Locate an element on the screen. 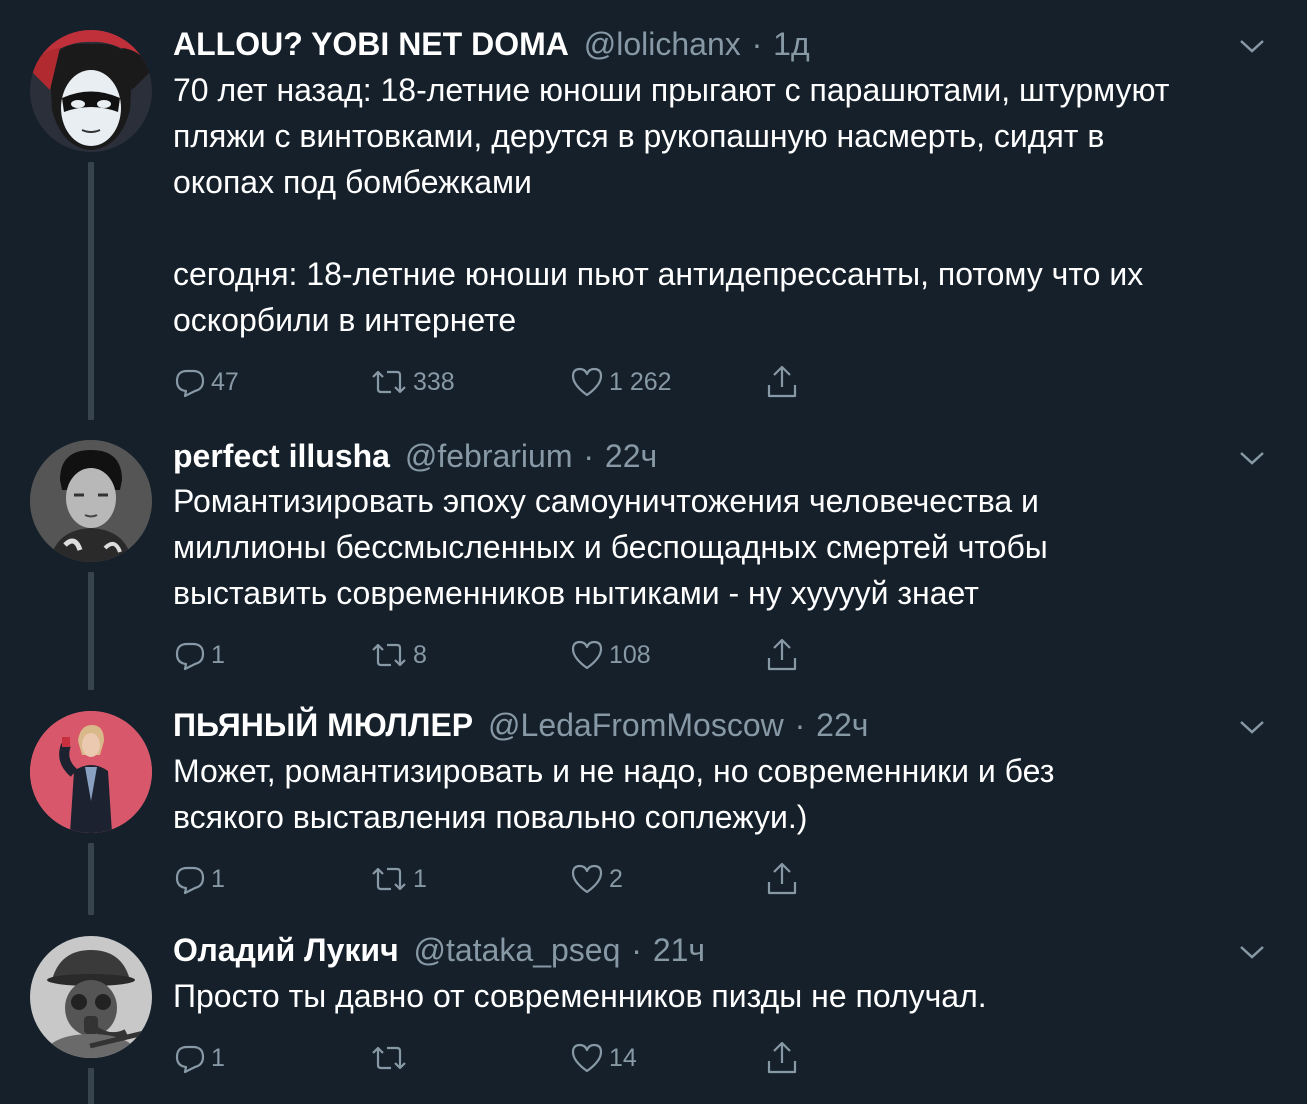  display-name: Оладий Лукич is located at coordinates (286, 950).